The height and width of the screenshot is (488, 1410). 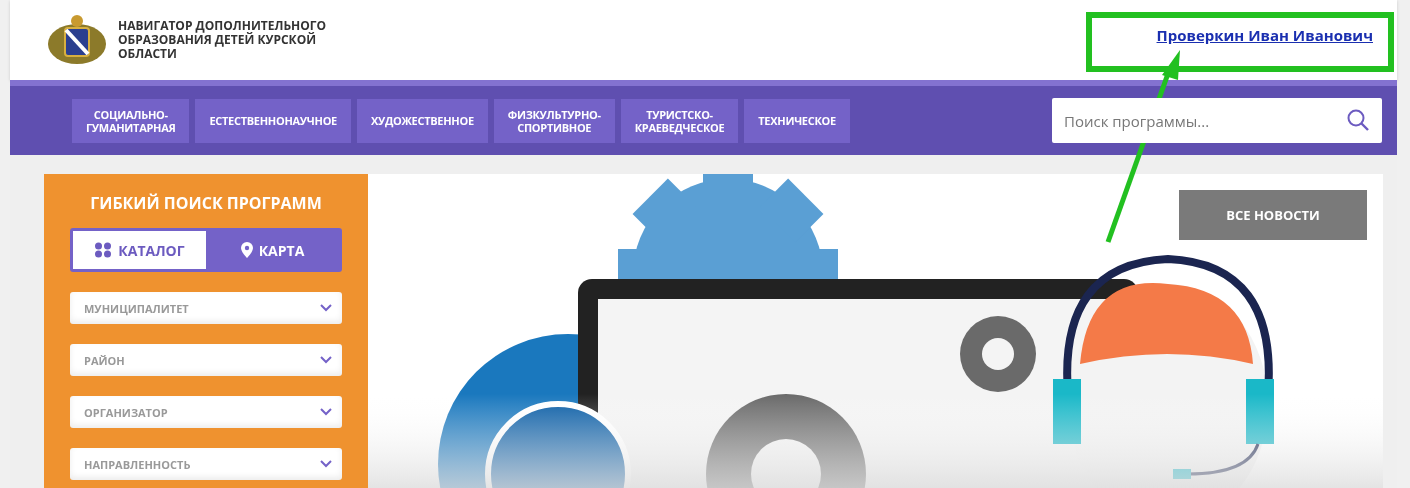 I want to click on dropdown-label: МУНИЦИПАЛИТЕТ, so click(x=136, y=308).